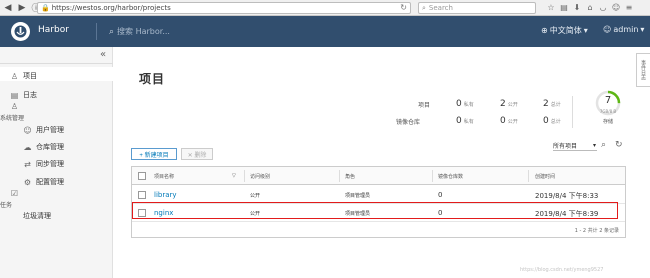  Describe the element at coordinates (475, 121) in the screenshot. I see `stats-row-repositories: 镜像仓库 0 私有 0 公开 0 总计` at that location.